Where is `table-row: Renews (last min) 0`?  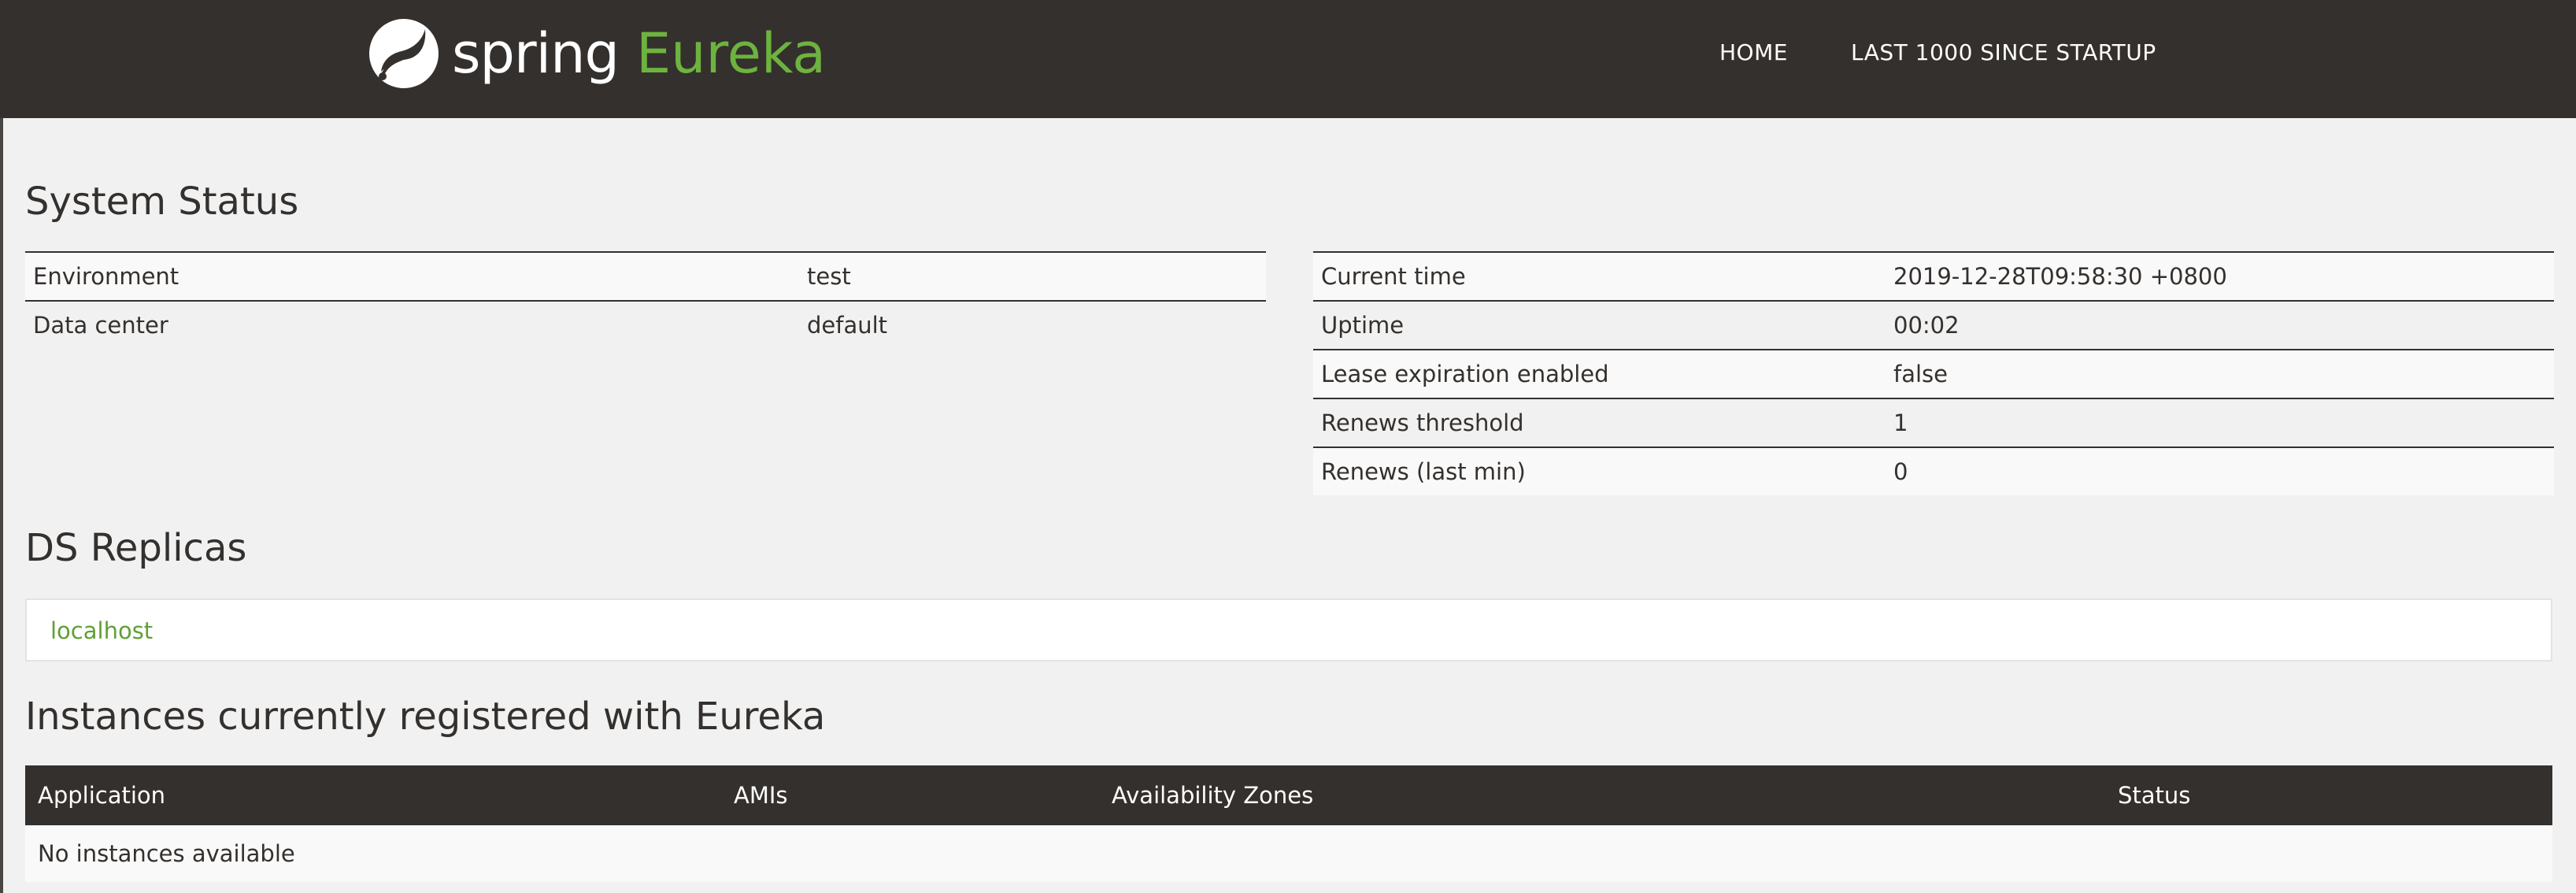 table-row: Renews (last min) 0 is located at coordinates (1933, 470).